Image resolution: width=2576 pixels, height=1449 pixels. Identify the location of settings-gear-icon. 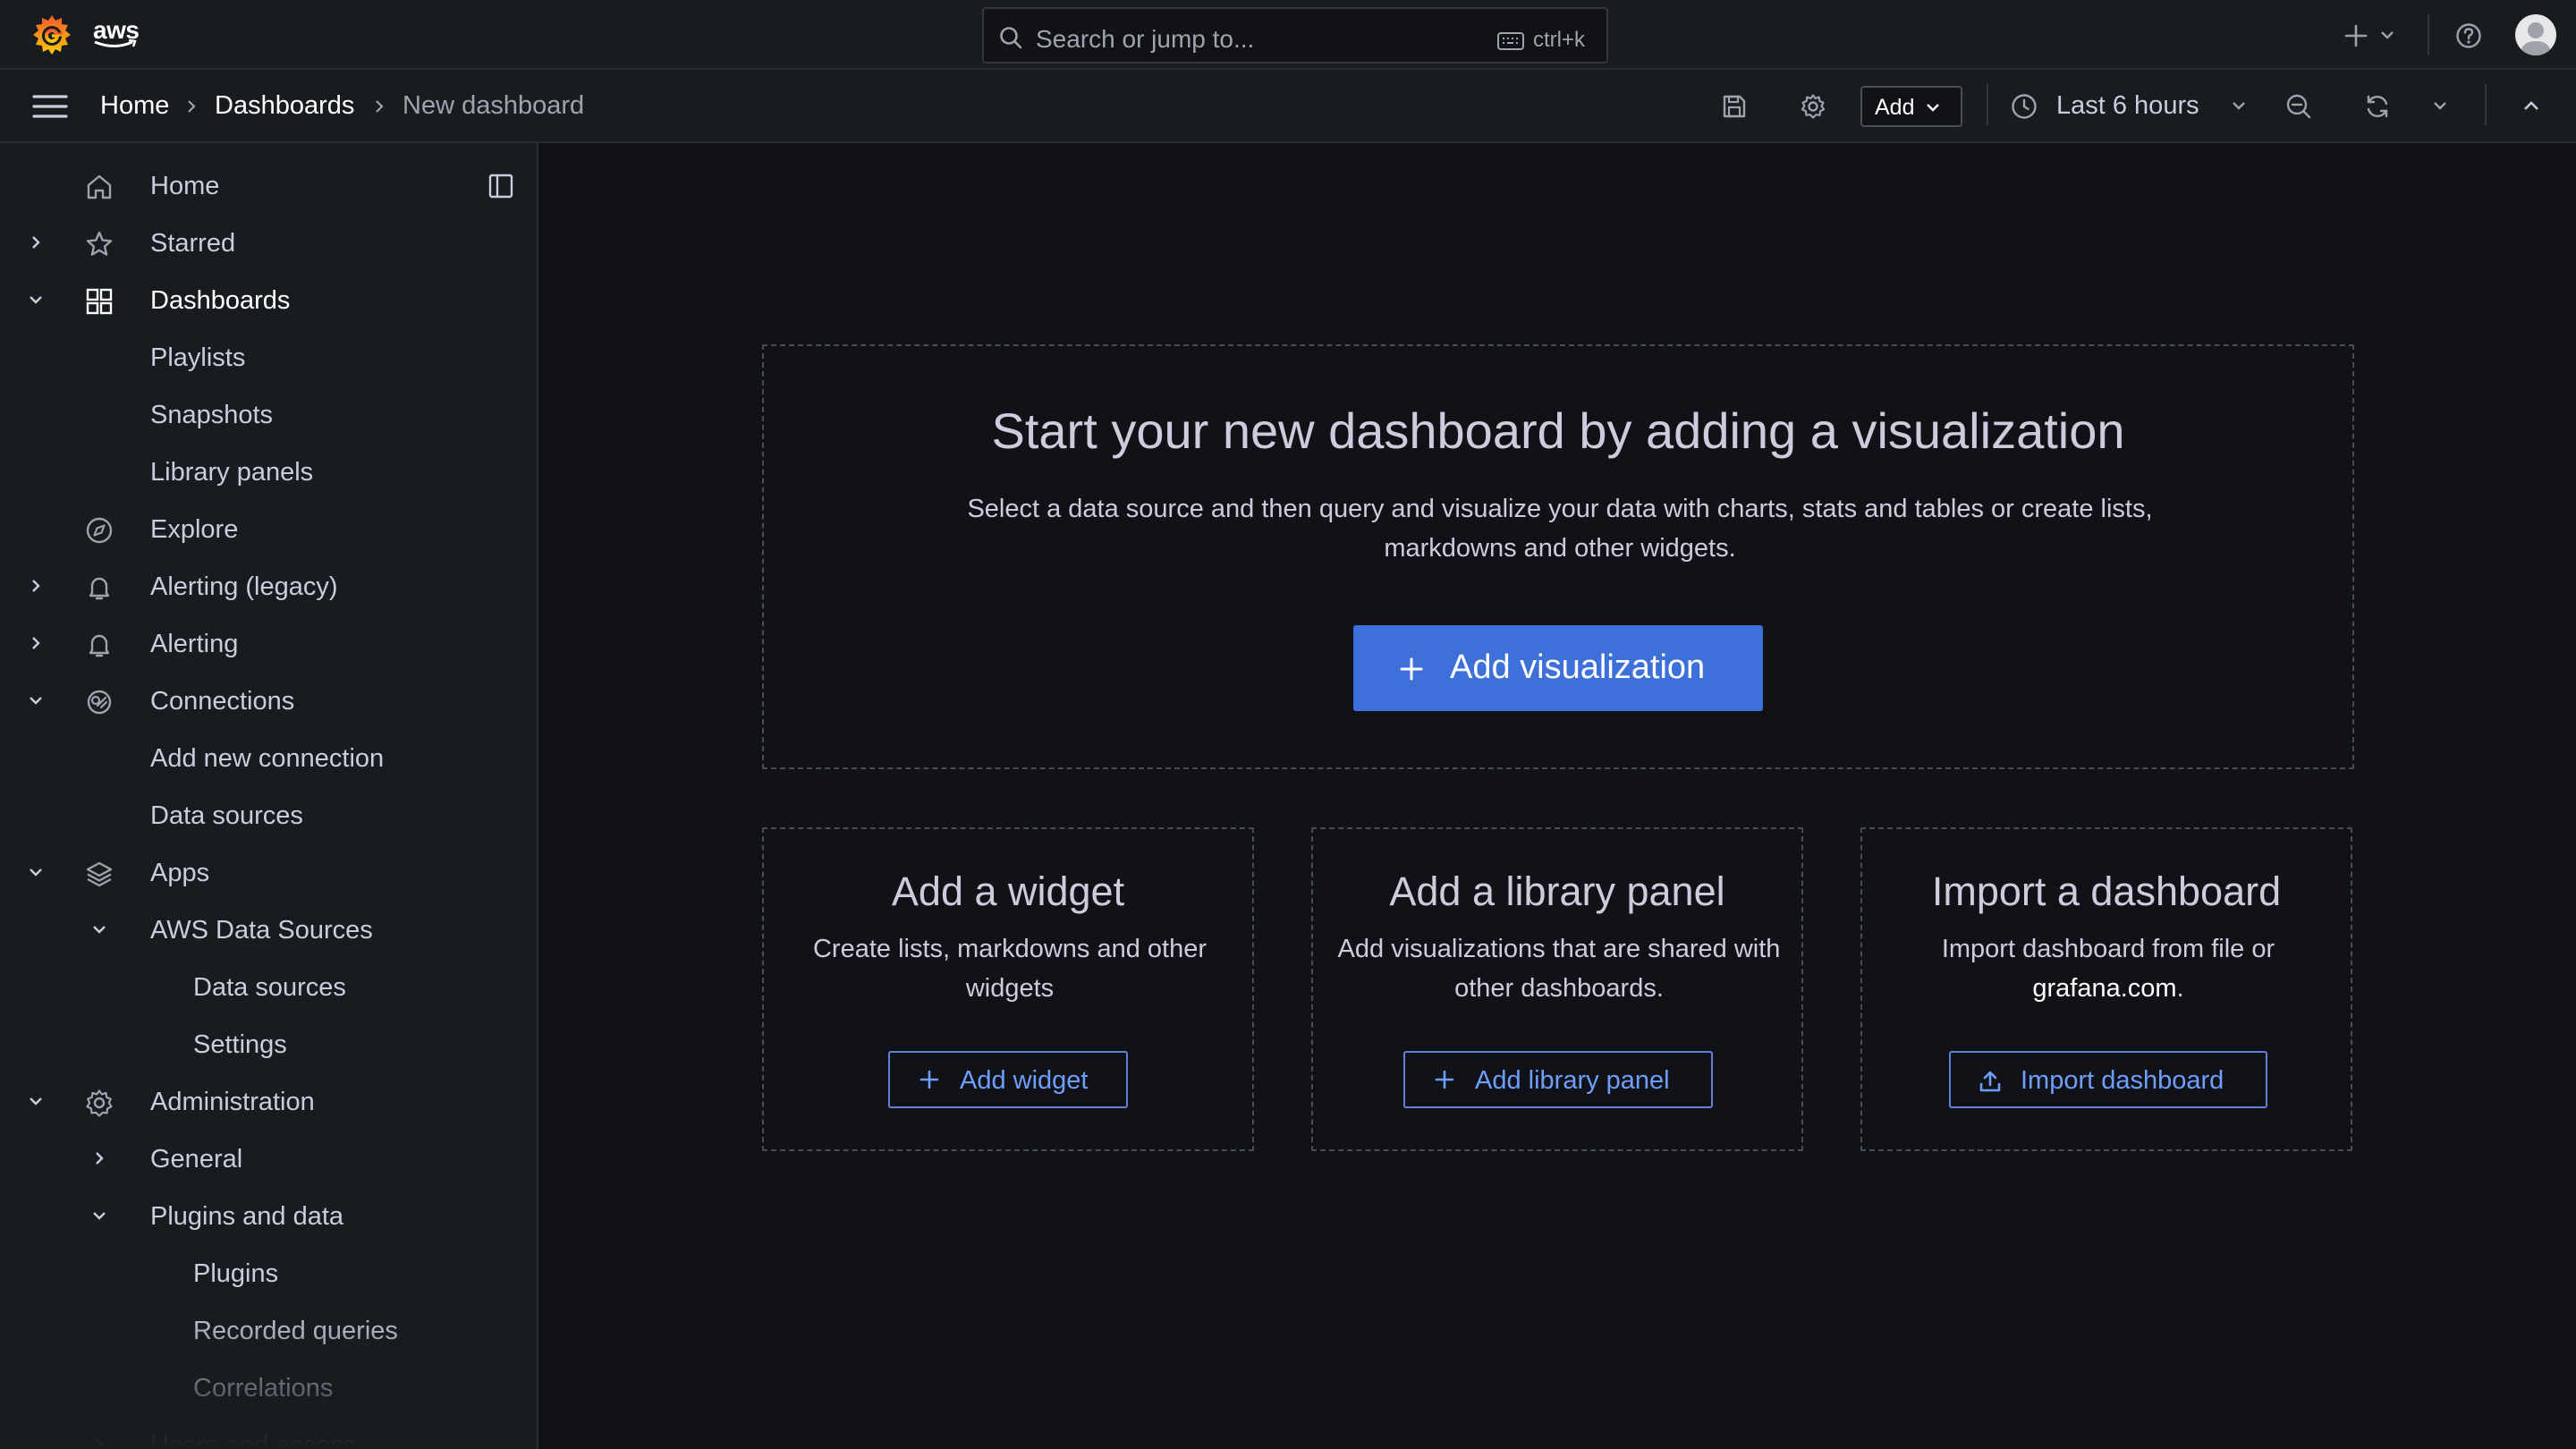
(1813, 106).